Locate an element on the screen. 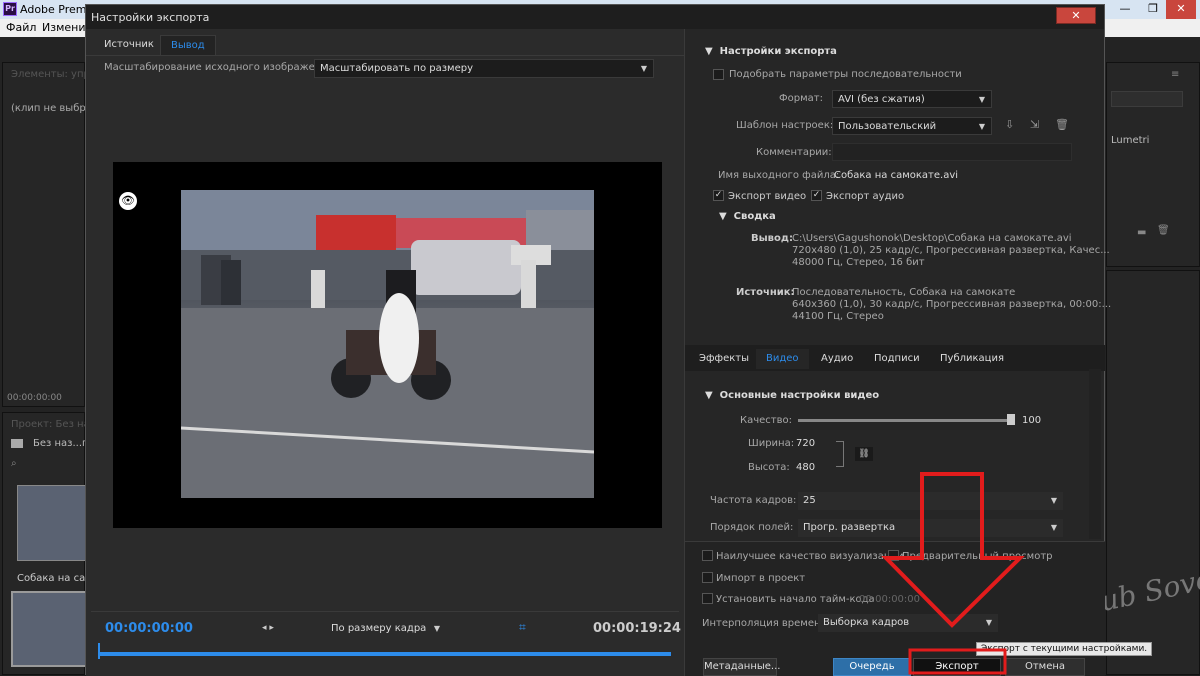 This screenshot has width=1200, height=676. lumetri-label: Lumetri is located at coordinates (1130, 140).